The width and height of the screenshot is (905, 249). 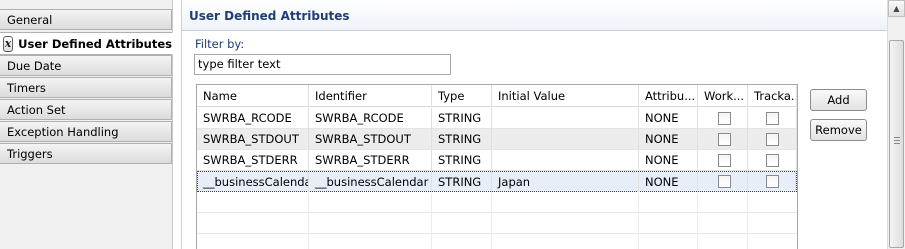 What do you see at coordinates (86, 109) in the screenshot?
I see `tab-action-set: Action Set` at bounding box center [86, 109].